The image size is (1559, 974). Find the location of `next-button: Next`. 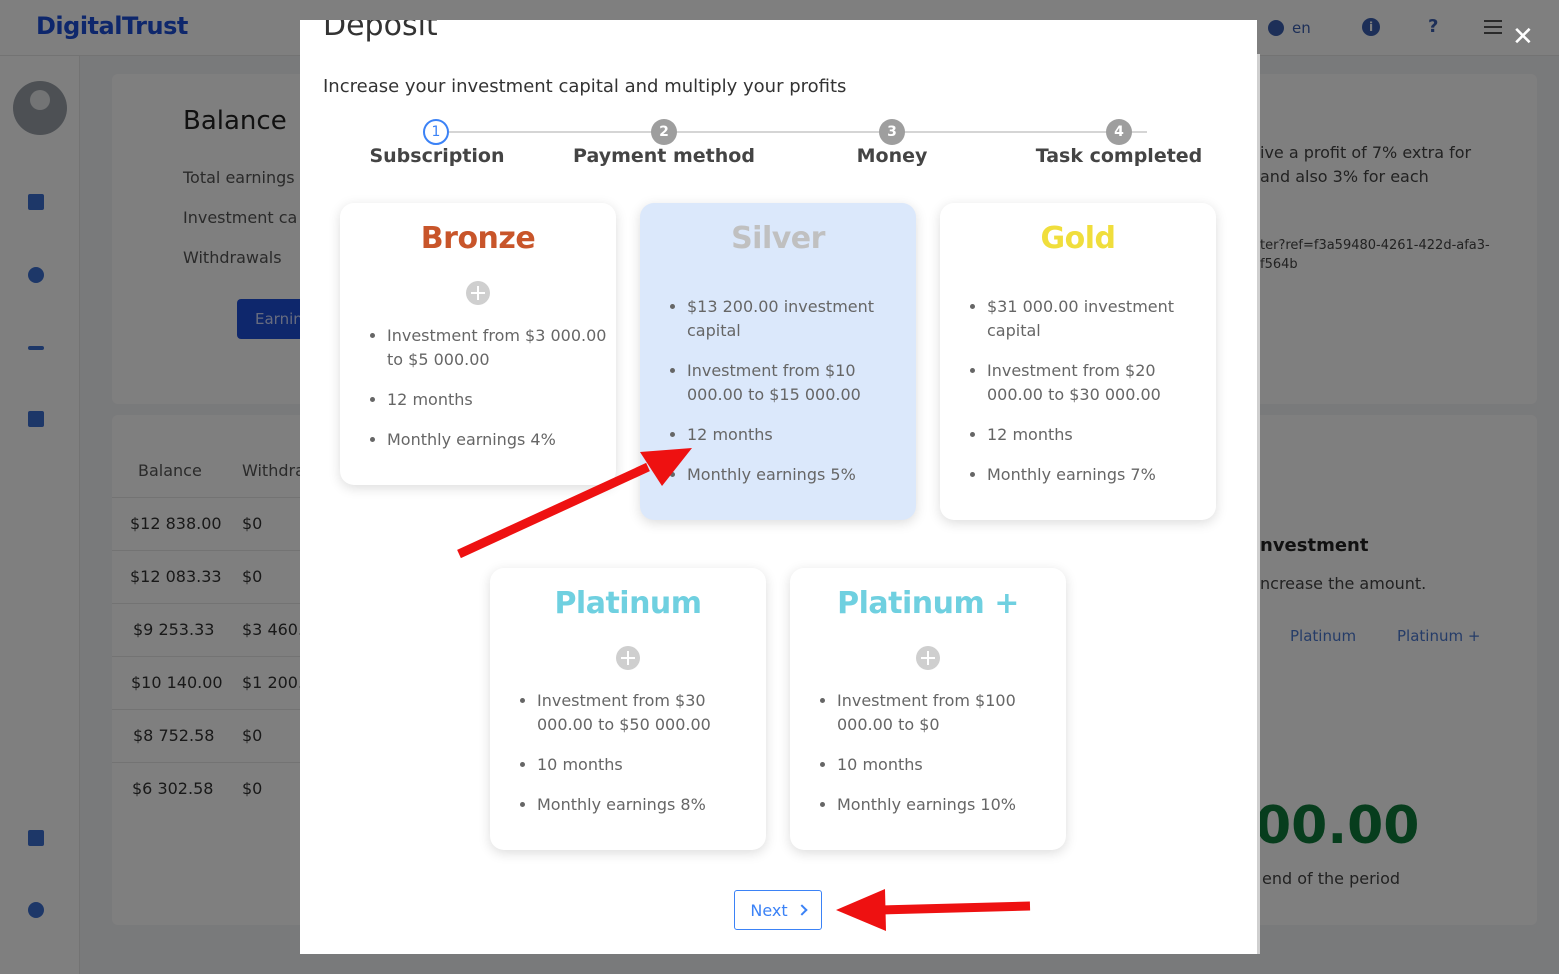

next-button: Next is located at coordinates (778, 910).